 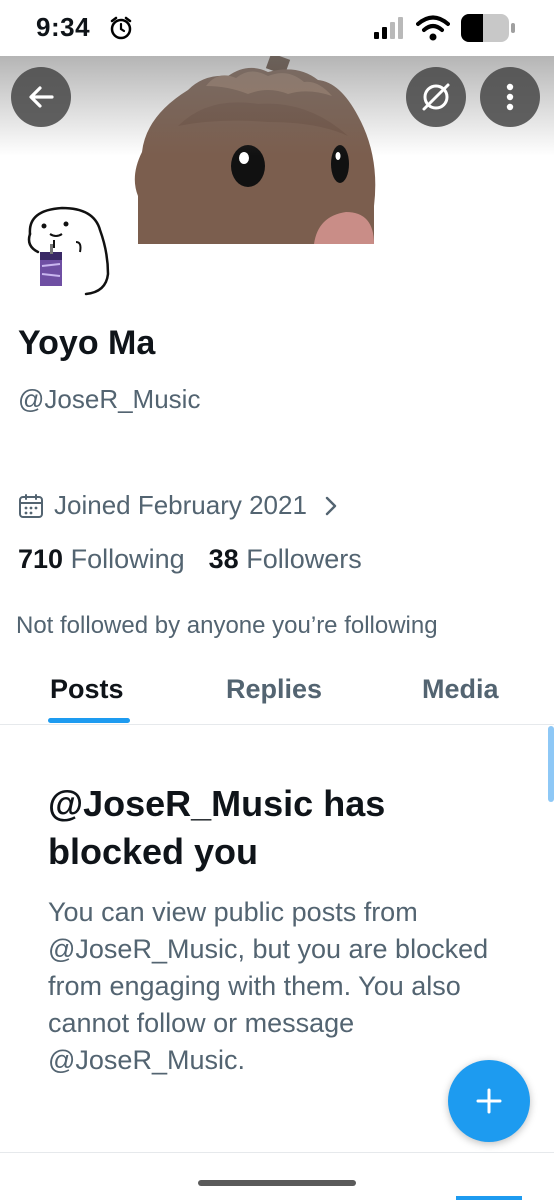 I want to click on tab-replies: Replies, so click(x=274, y=689).